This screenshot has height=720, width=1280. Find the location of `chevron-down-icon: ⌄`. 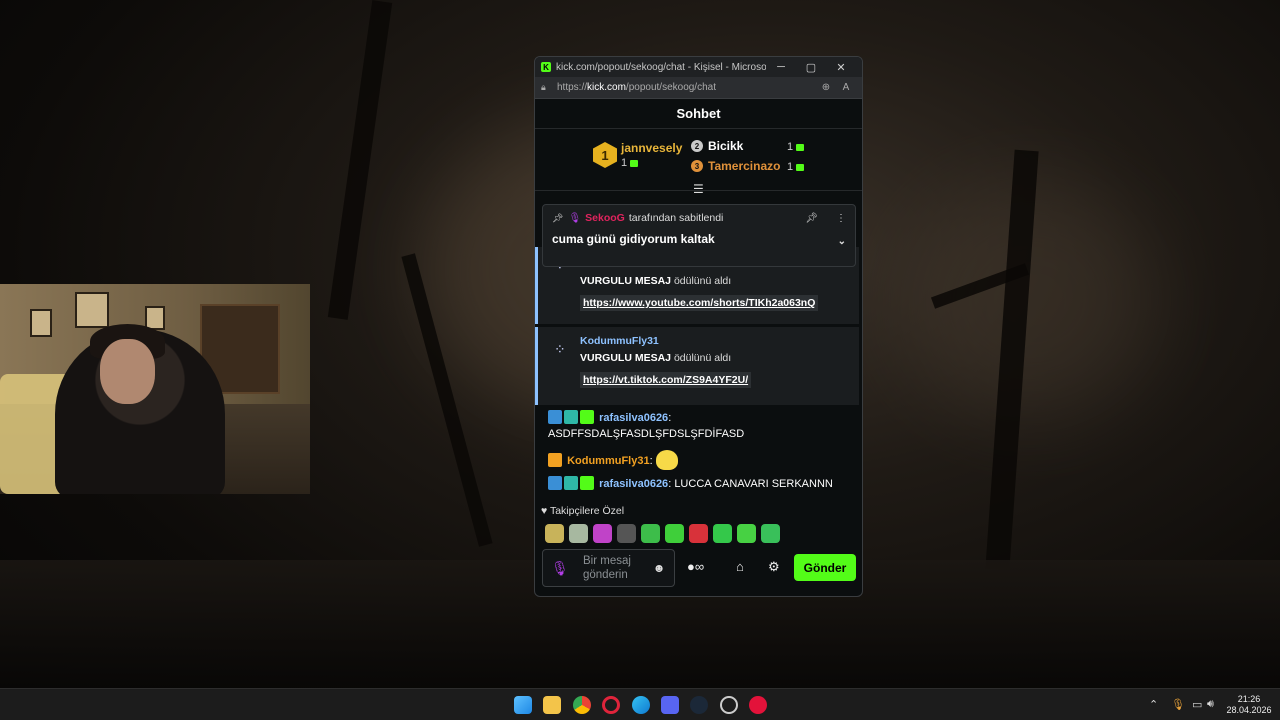

chevron-down-icon: ⌄ is located at coordinates (842, 241).